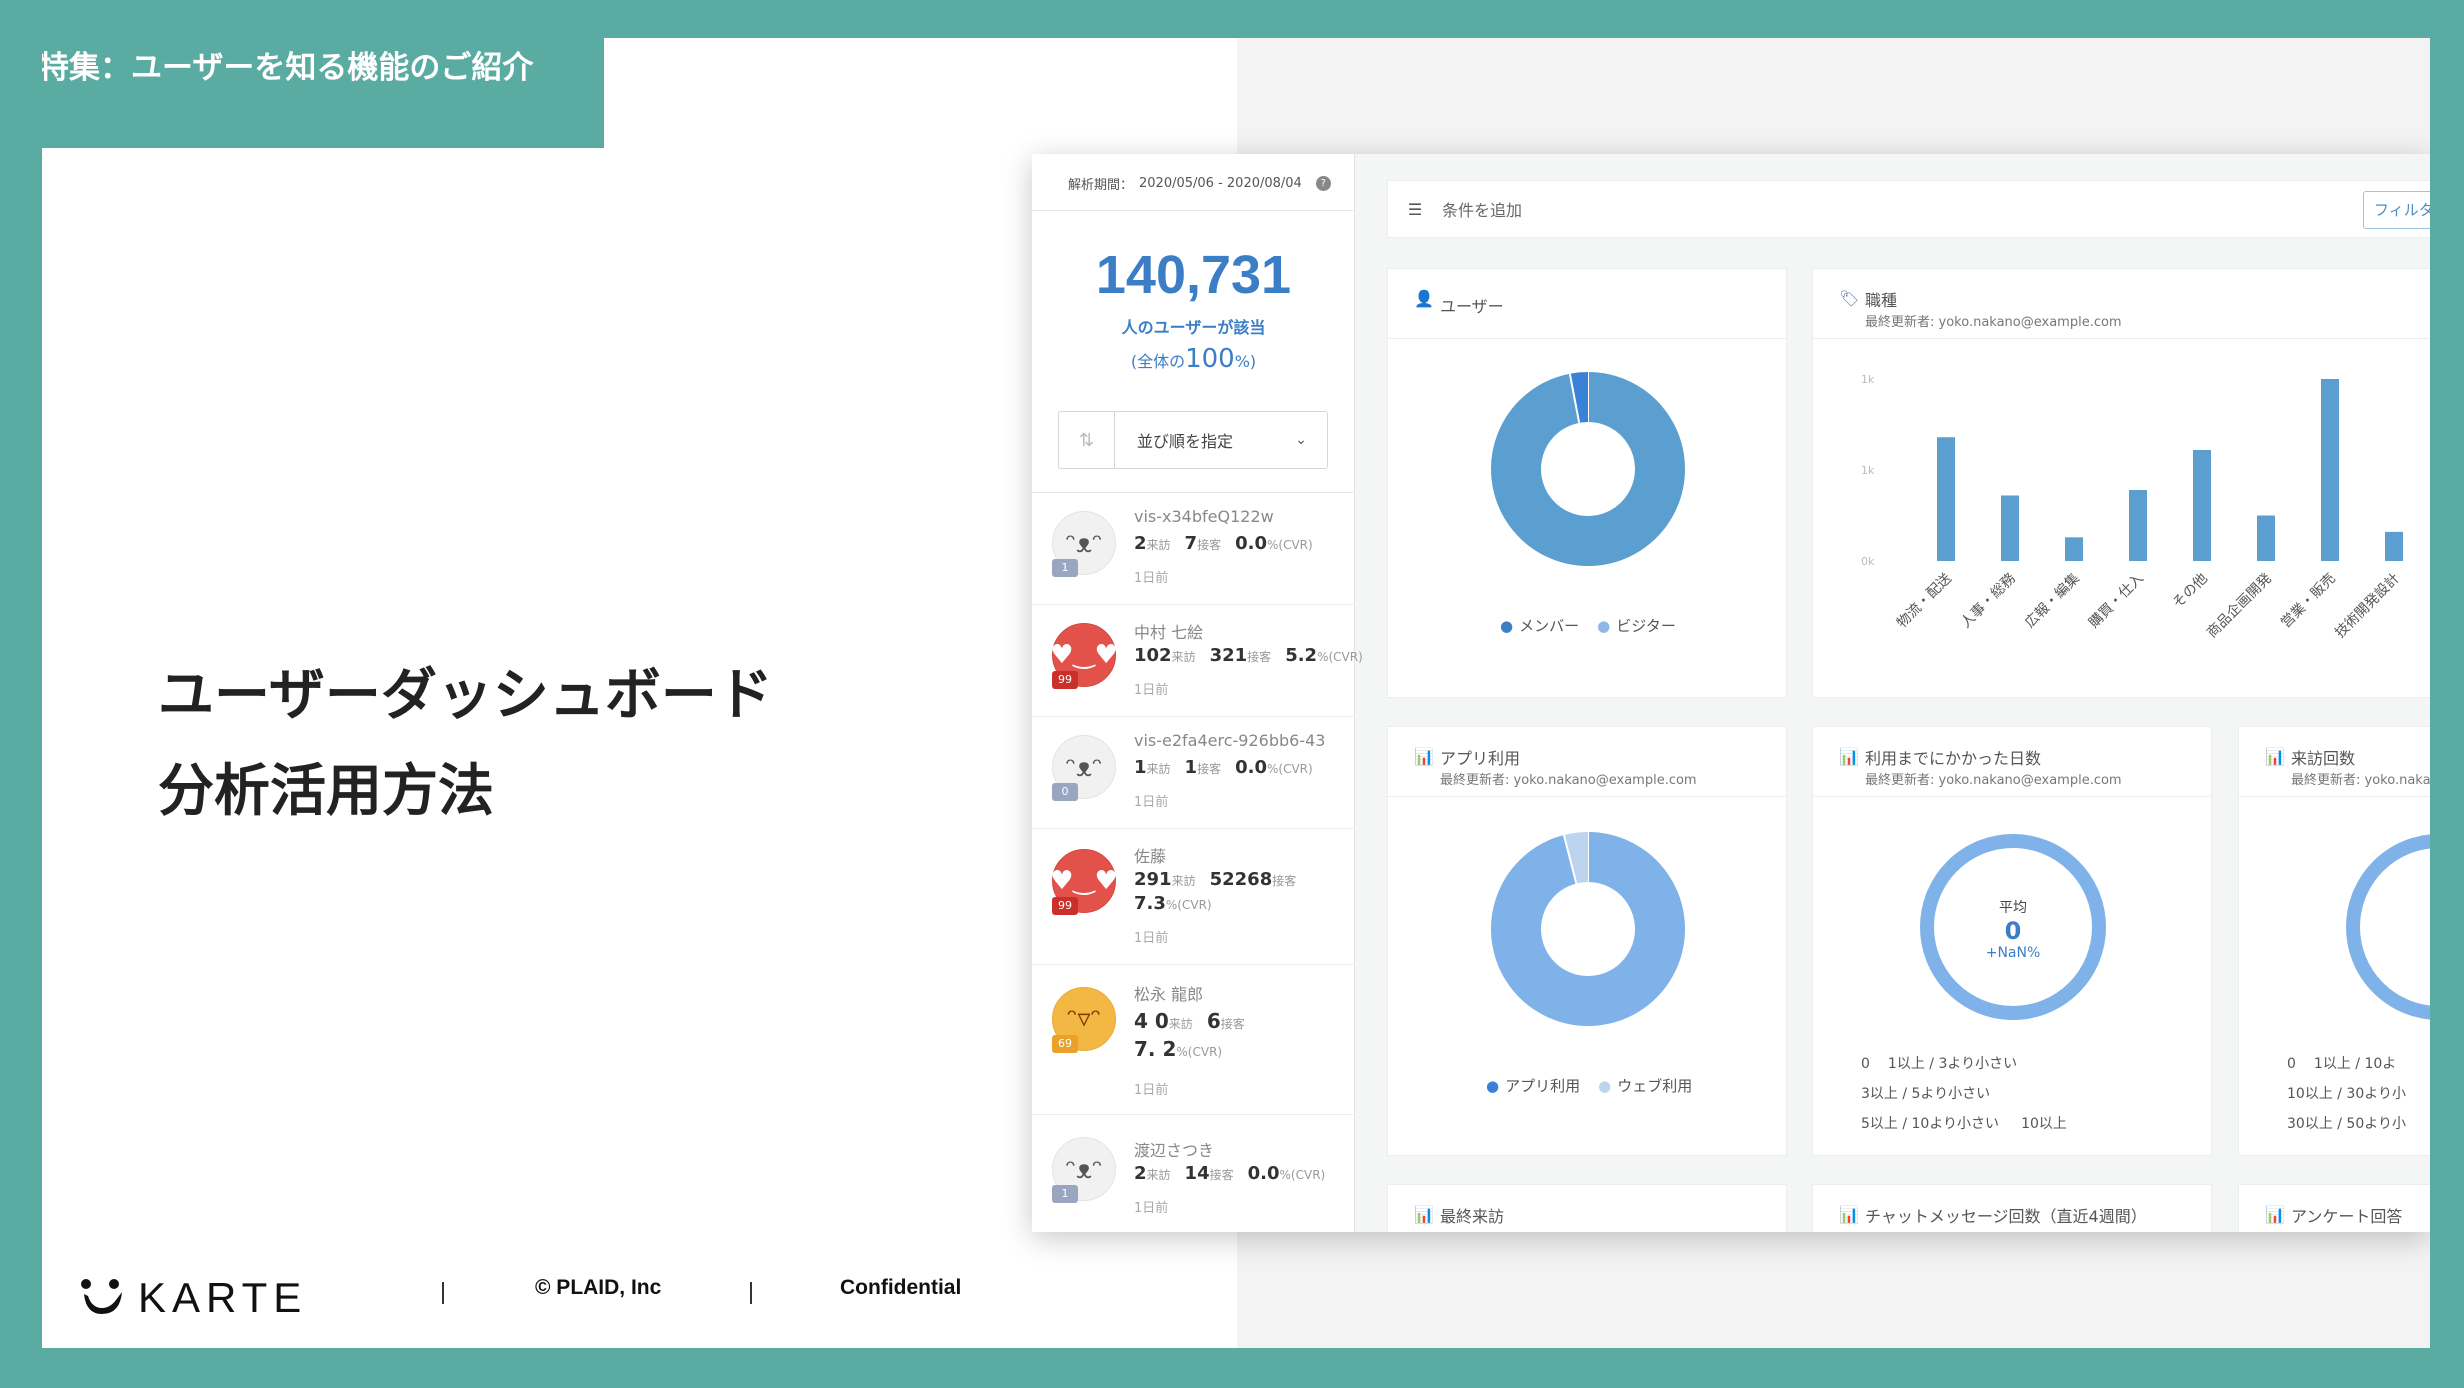 The width and height of the screenshot is (2464, 1388). Describe the element at coordinates (598, 1287) in the screenshot. I see `copyright: © PLAID, Inc` at that location.